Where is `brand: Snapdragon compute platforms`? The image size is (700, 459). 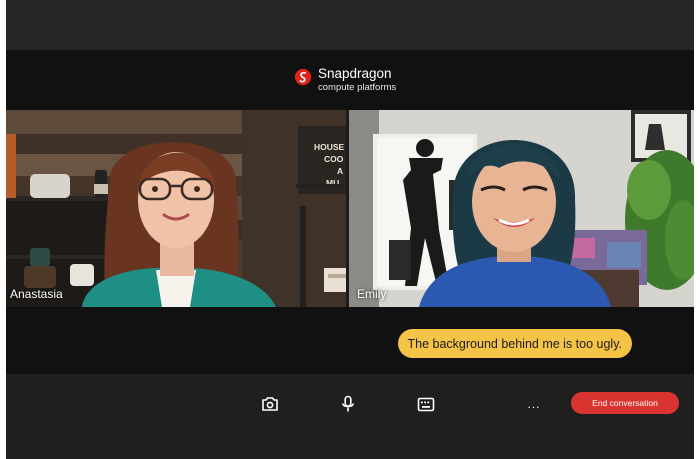 brand: Snapdragon compute platforms is located at coordinates (345, 79).